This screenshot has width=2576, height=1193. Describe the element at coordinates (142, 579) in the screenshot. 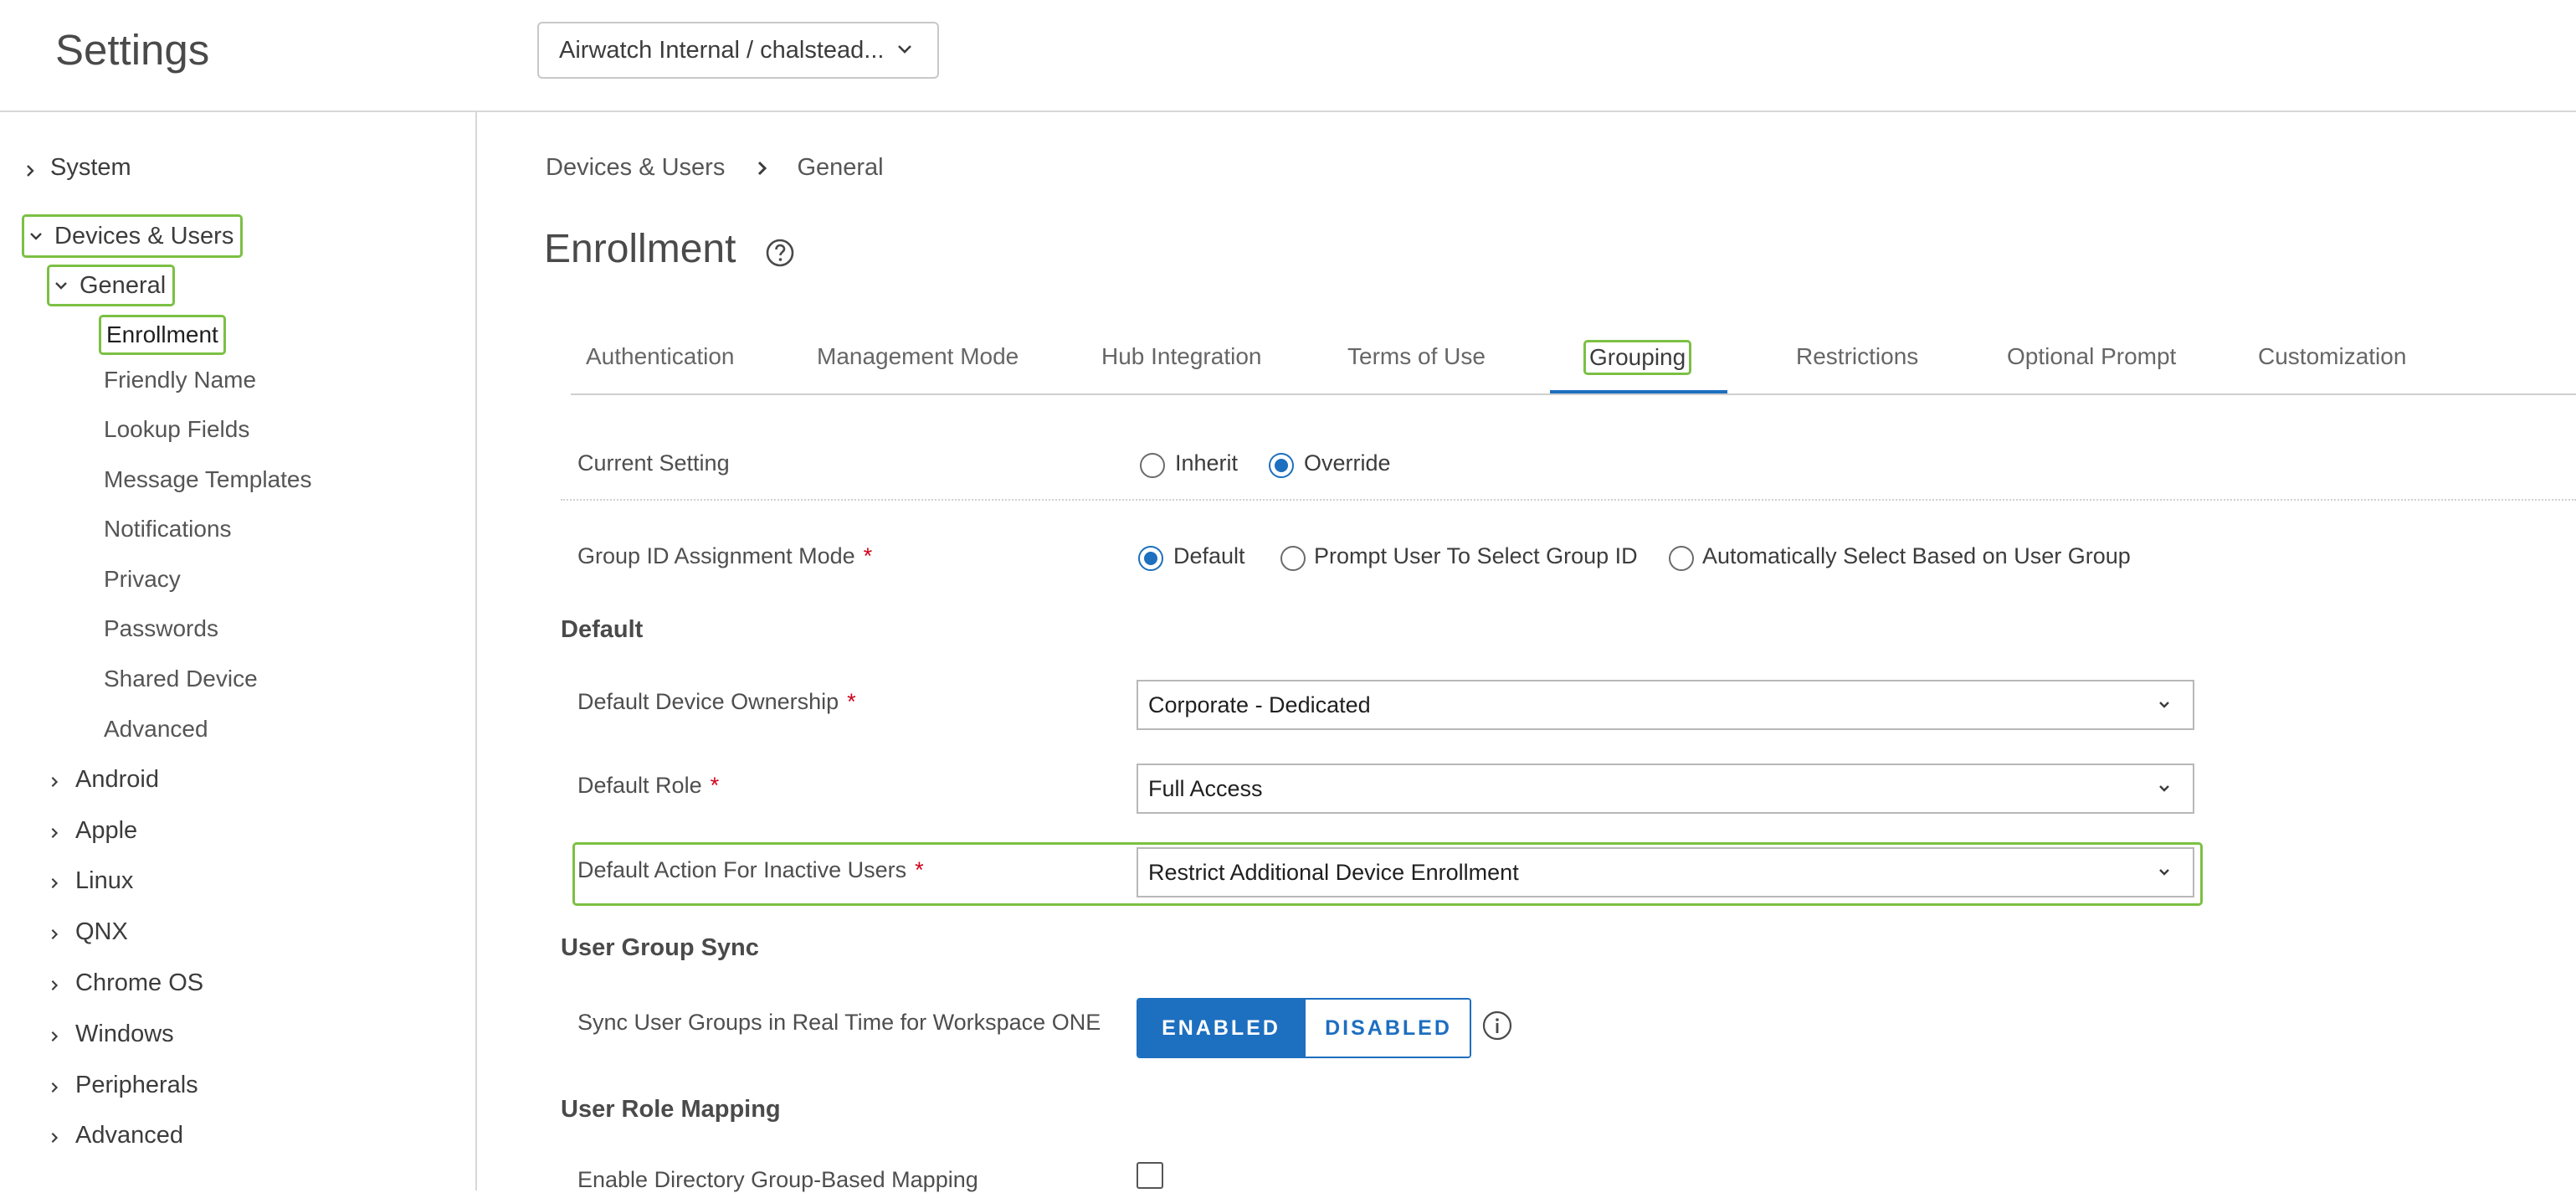

I see `sidebar-item-privacy: Privacy` at that location.